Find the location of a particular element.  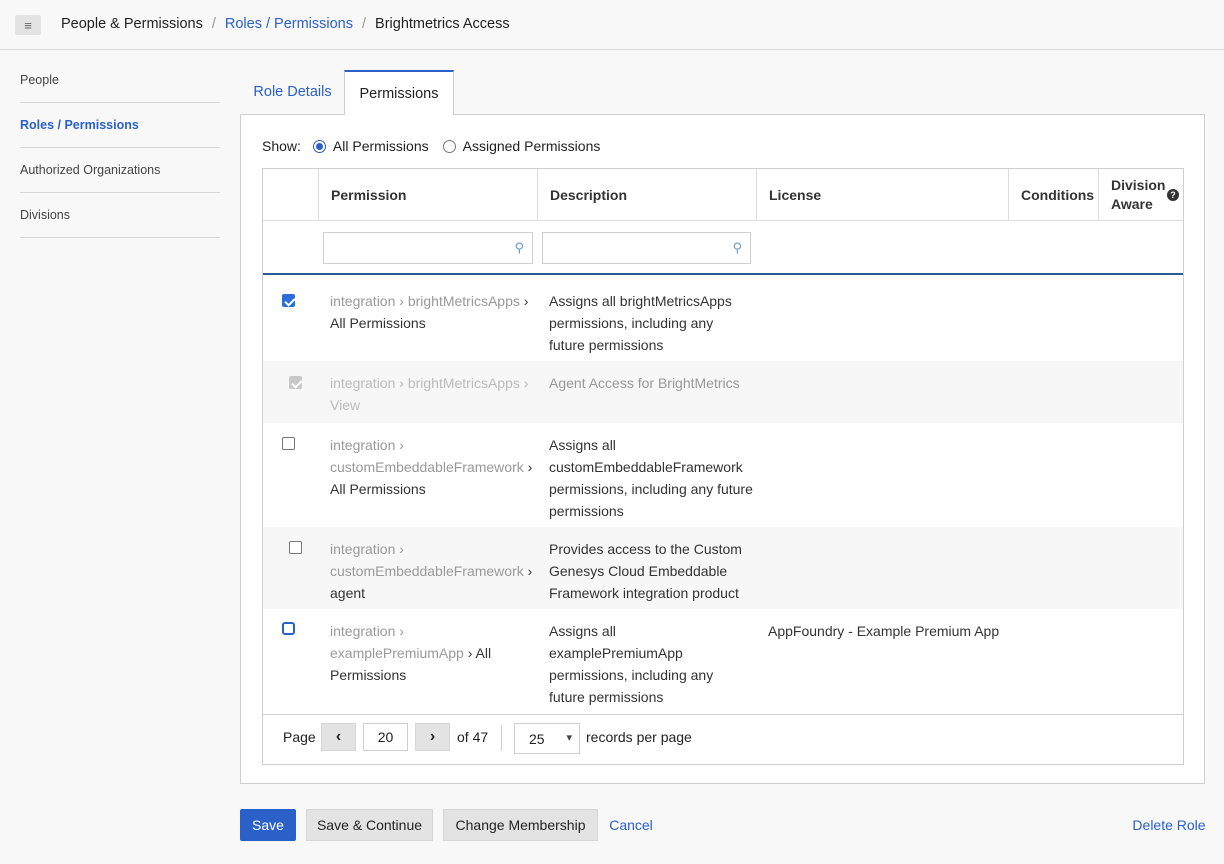

delete-role-button: Delete Role is located at coordinates (1169, 825).